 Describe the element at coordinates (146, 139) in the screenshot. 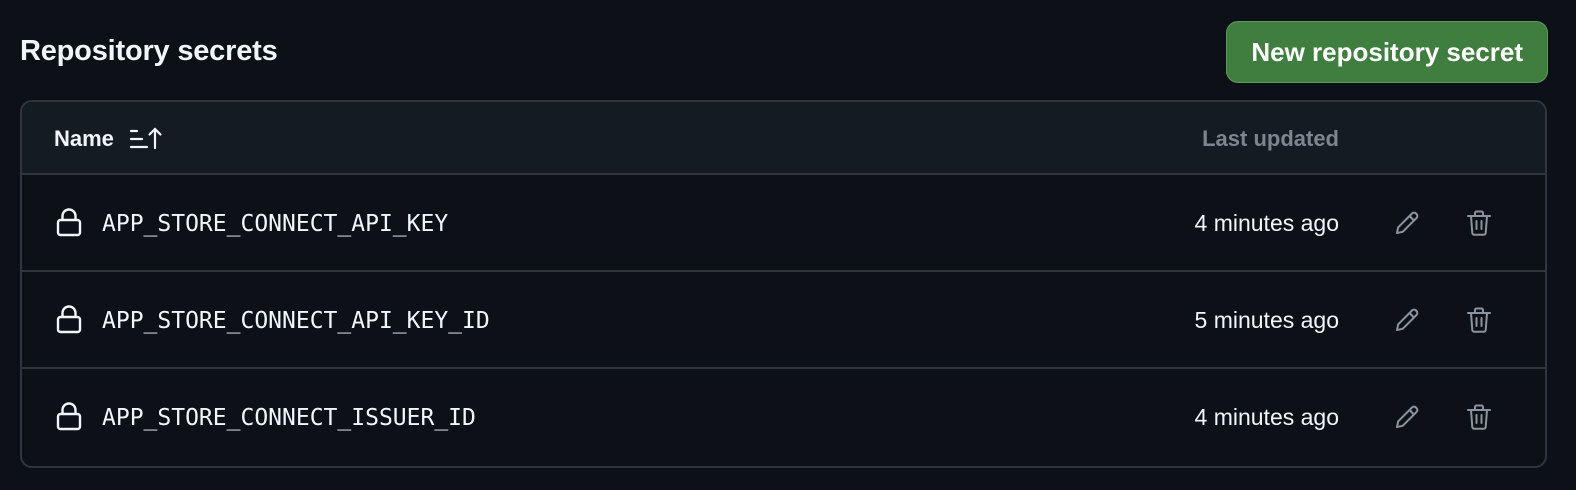

I see `sort-ascending-icon` at that location.